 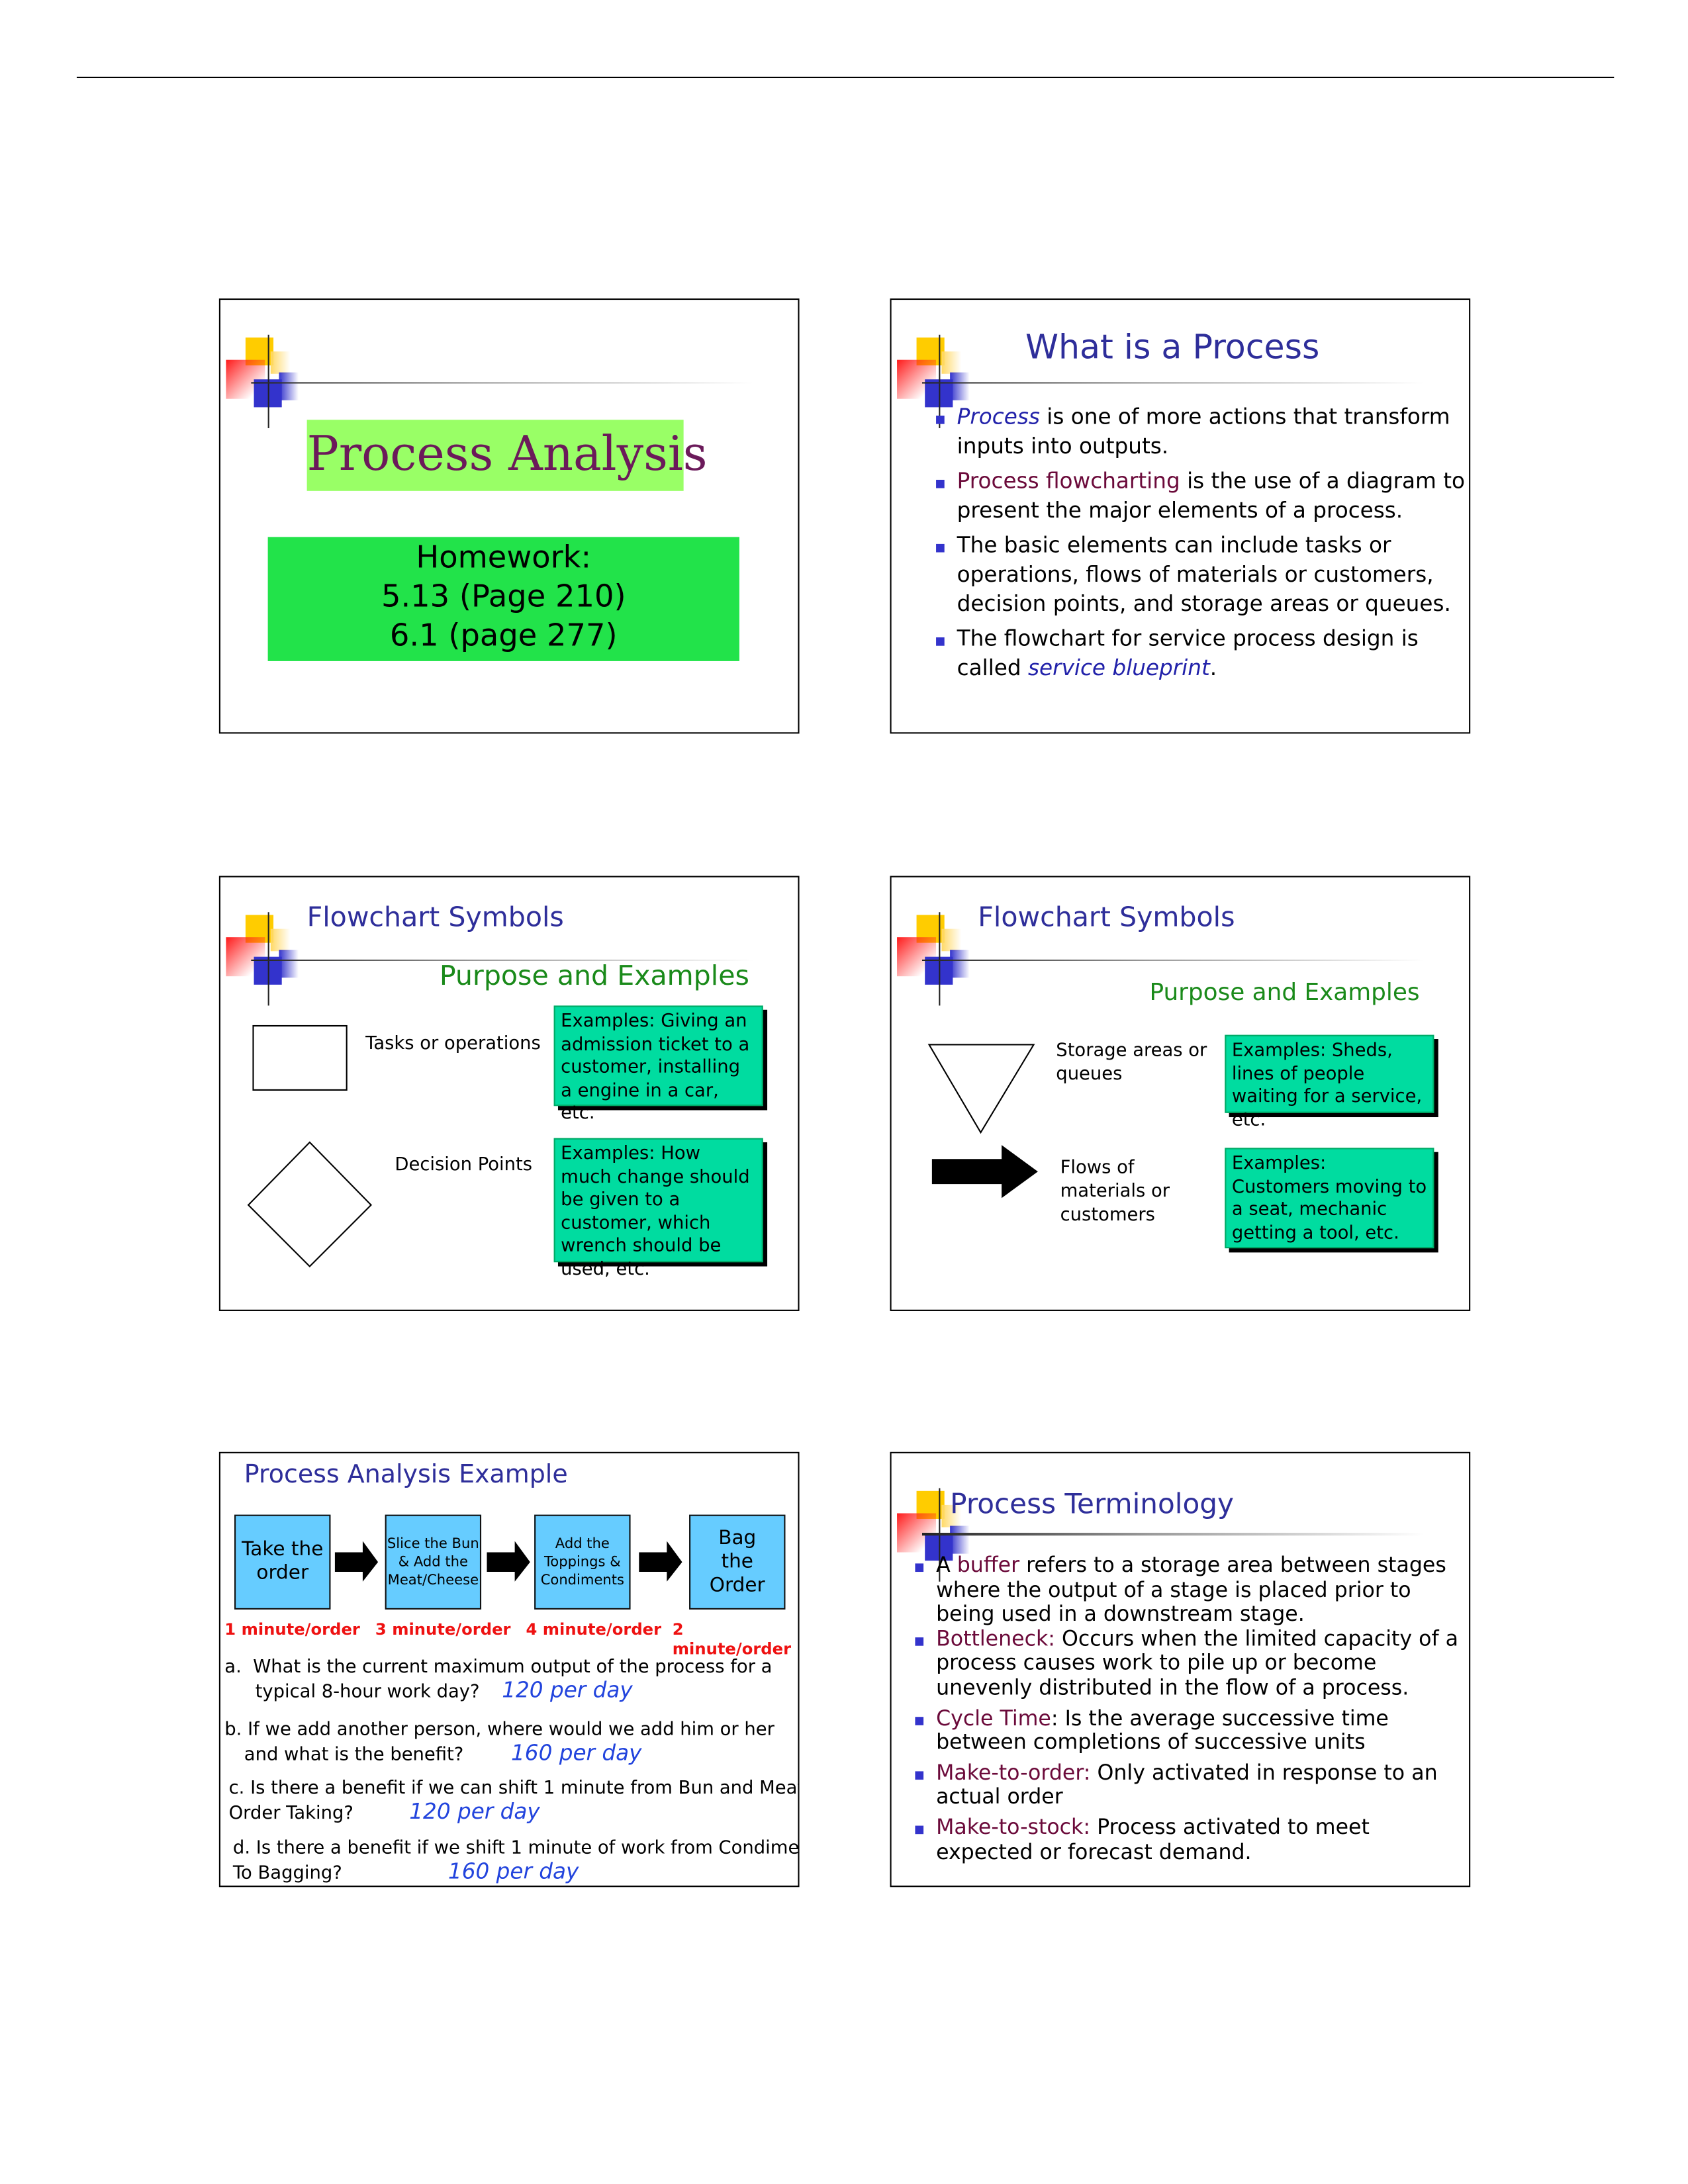 I want to click on process-step: Bag the Order, so click(x=737, y=1562).